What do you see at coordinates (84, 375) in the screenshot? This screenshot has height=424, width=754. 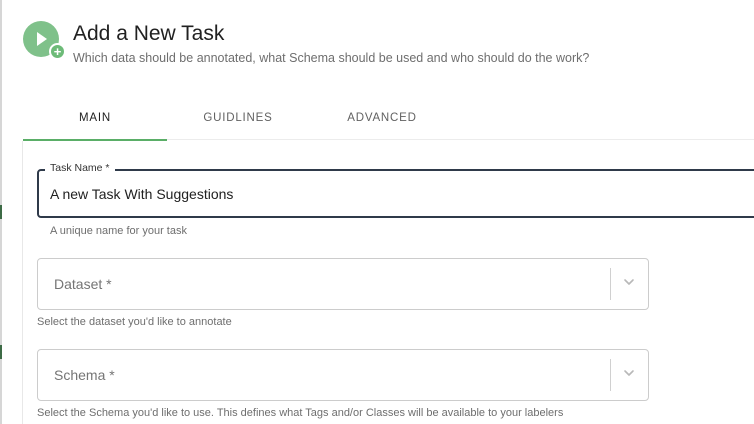 I see `schema-placeholder: Schema *` at bounding box center [84, 375].